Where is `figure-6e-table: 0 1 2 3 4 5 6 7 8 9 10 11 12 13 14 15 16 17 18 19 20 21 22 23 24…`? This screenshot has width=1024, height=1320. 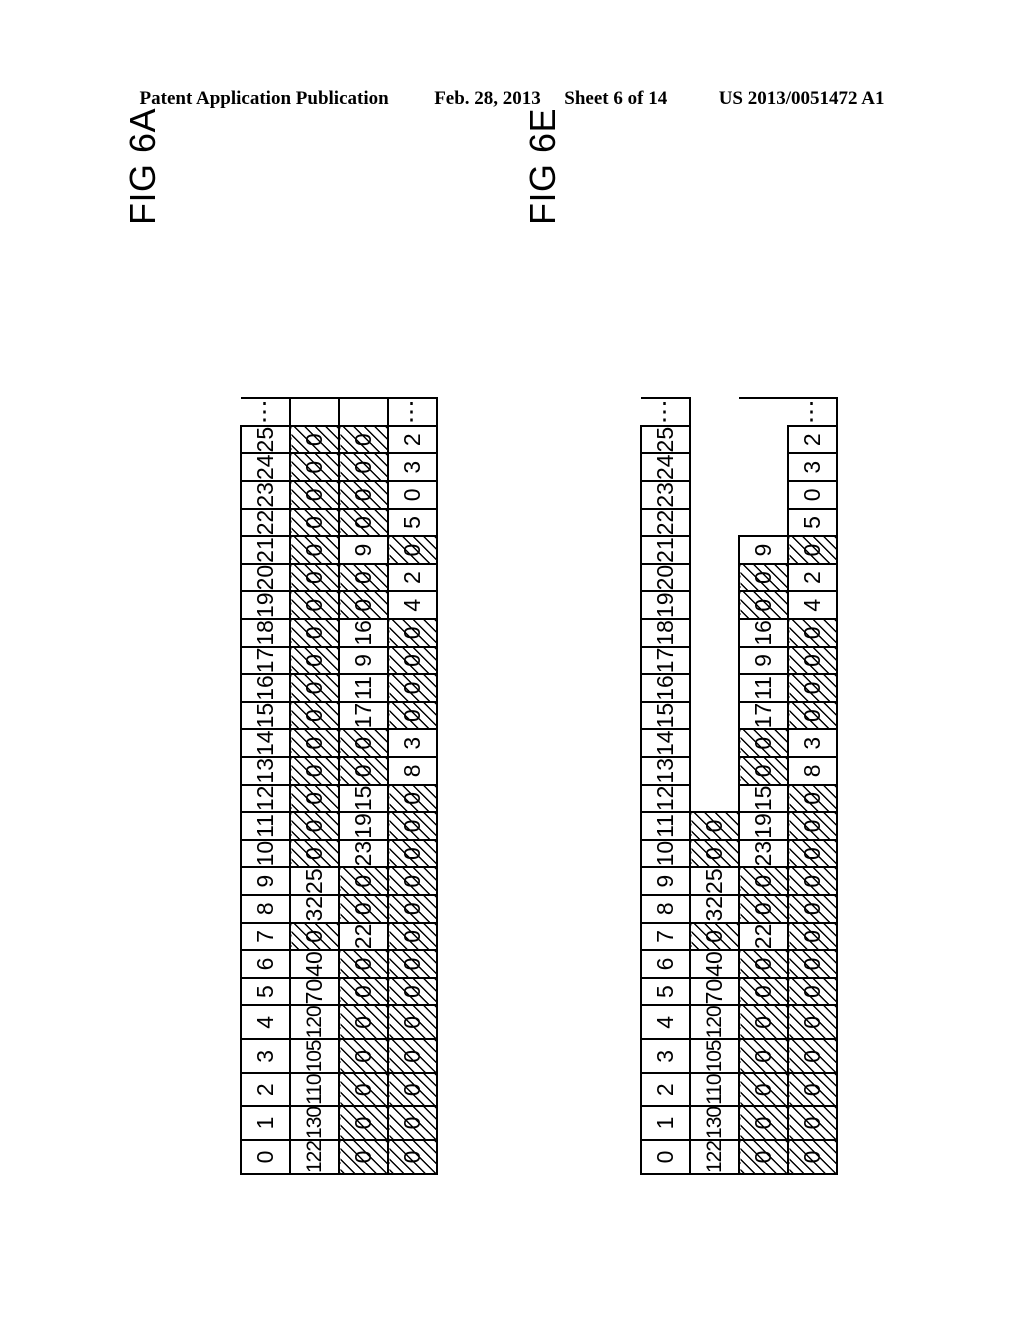
figure-6e-table: 0 1 2 3 4 5 6 7 8 9 10 11 12 13 14 15 16 17 18 19 20 21 22 23 24… is located at coordinates (739, 786).